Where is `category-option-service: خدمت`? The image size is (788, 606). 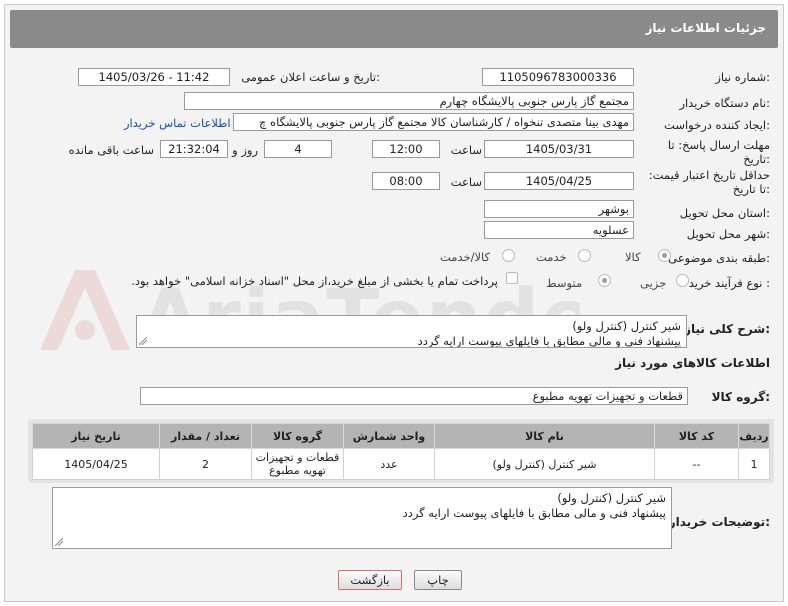
category-option-service: خدمت is located at coordinates (551, 257).